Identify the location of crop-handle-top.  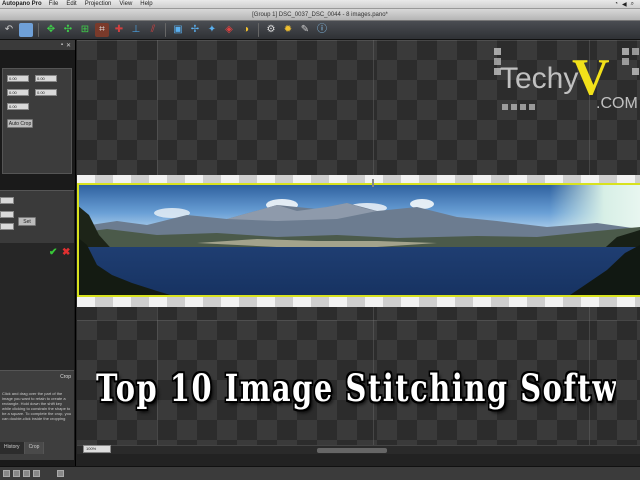
(373, 183).